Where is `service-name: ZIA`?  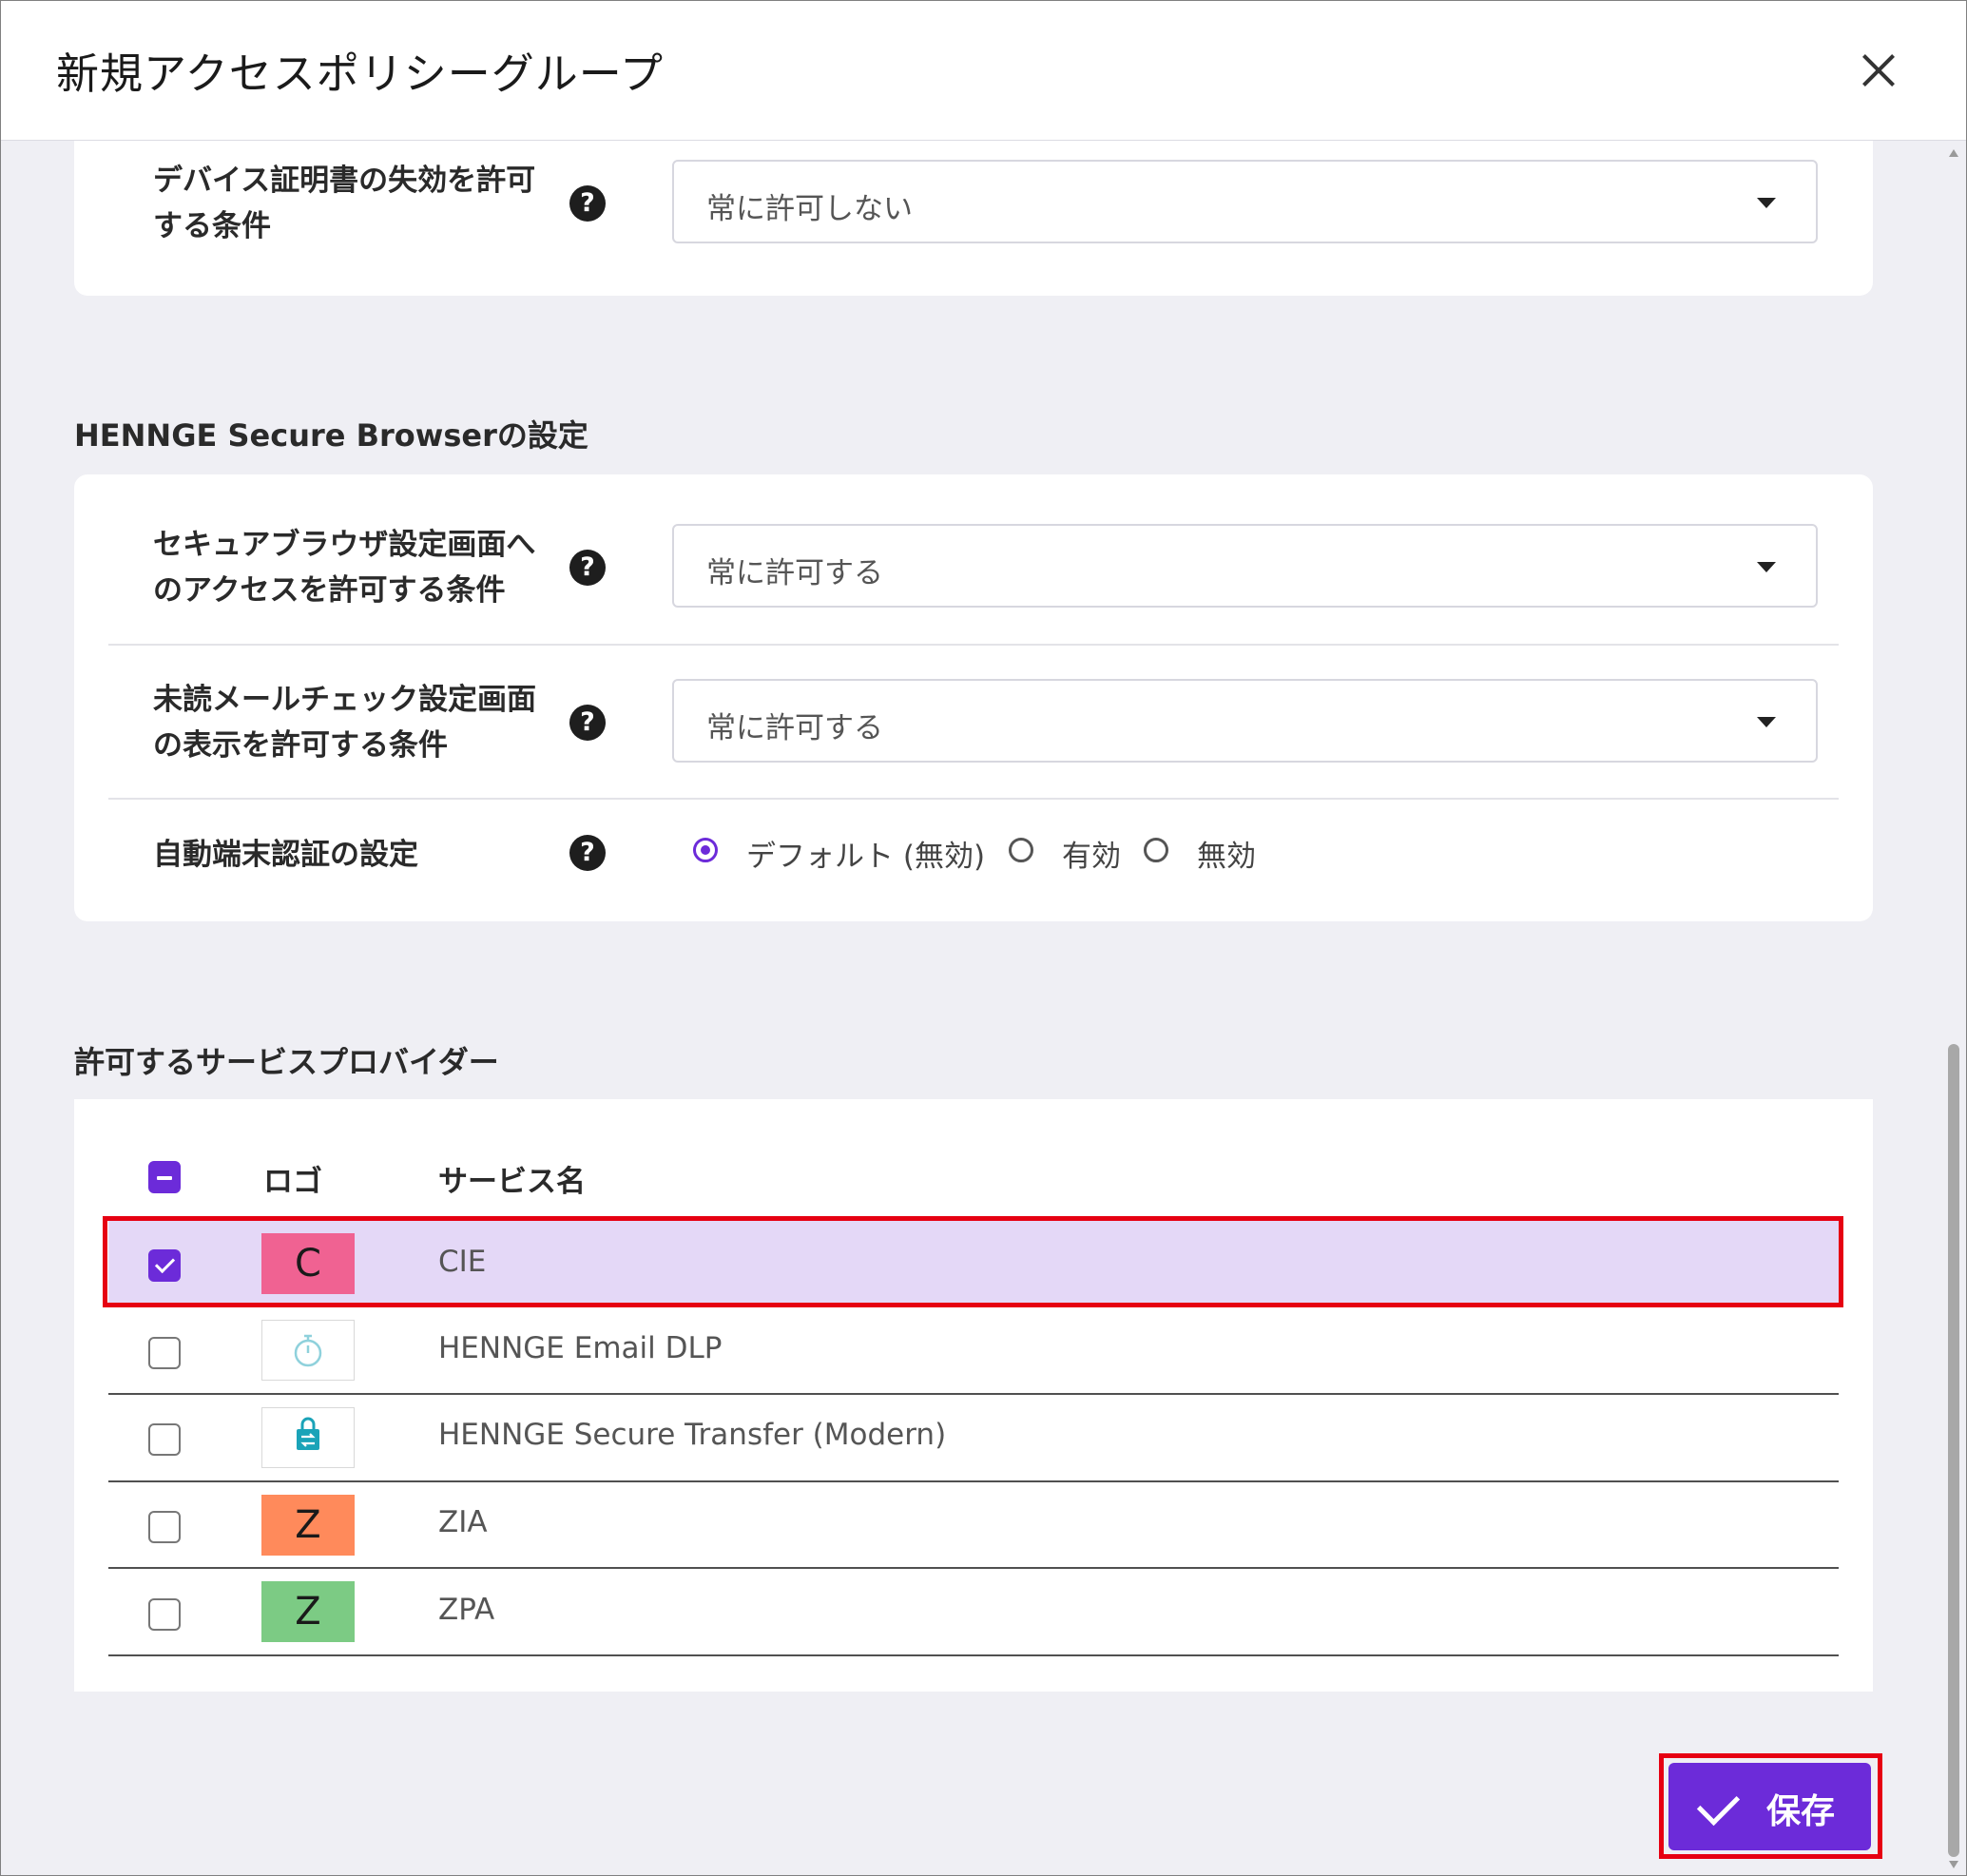 service-name: ZIA is located at coordinates (463, 1522).